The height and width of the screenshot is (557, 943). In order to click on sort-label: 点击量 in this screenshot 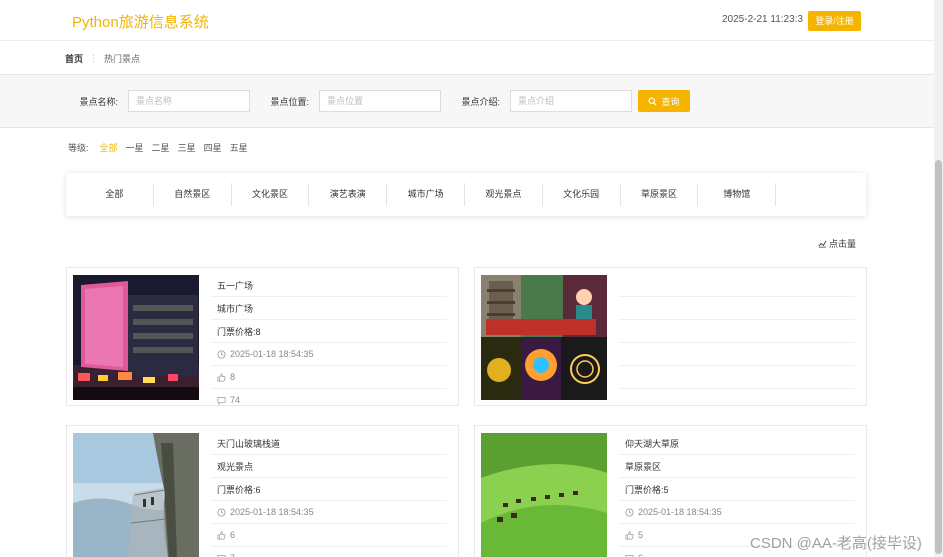, I will do `click(843, 244)`.